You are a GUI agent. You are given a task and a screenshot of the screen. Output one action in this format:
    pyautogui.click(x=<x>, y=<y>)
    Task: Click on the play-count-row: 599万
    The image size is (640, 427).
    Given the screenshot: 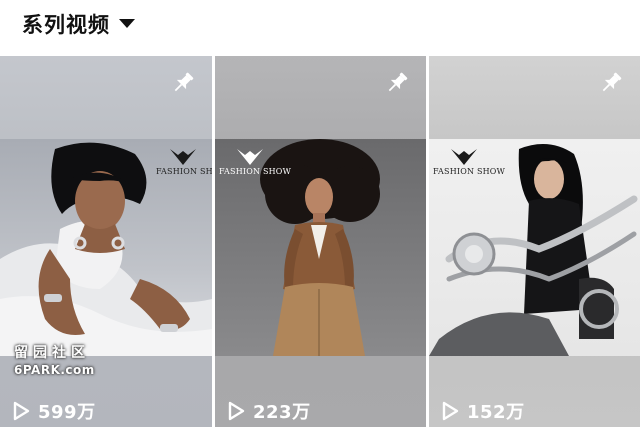 What is the action you would take?
    pyautogui.click(x=54, y=411)
    